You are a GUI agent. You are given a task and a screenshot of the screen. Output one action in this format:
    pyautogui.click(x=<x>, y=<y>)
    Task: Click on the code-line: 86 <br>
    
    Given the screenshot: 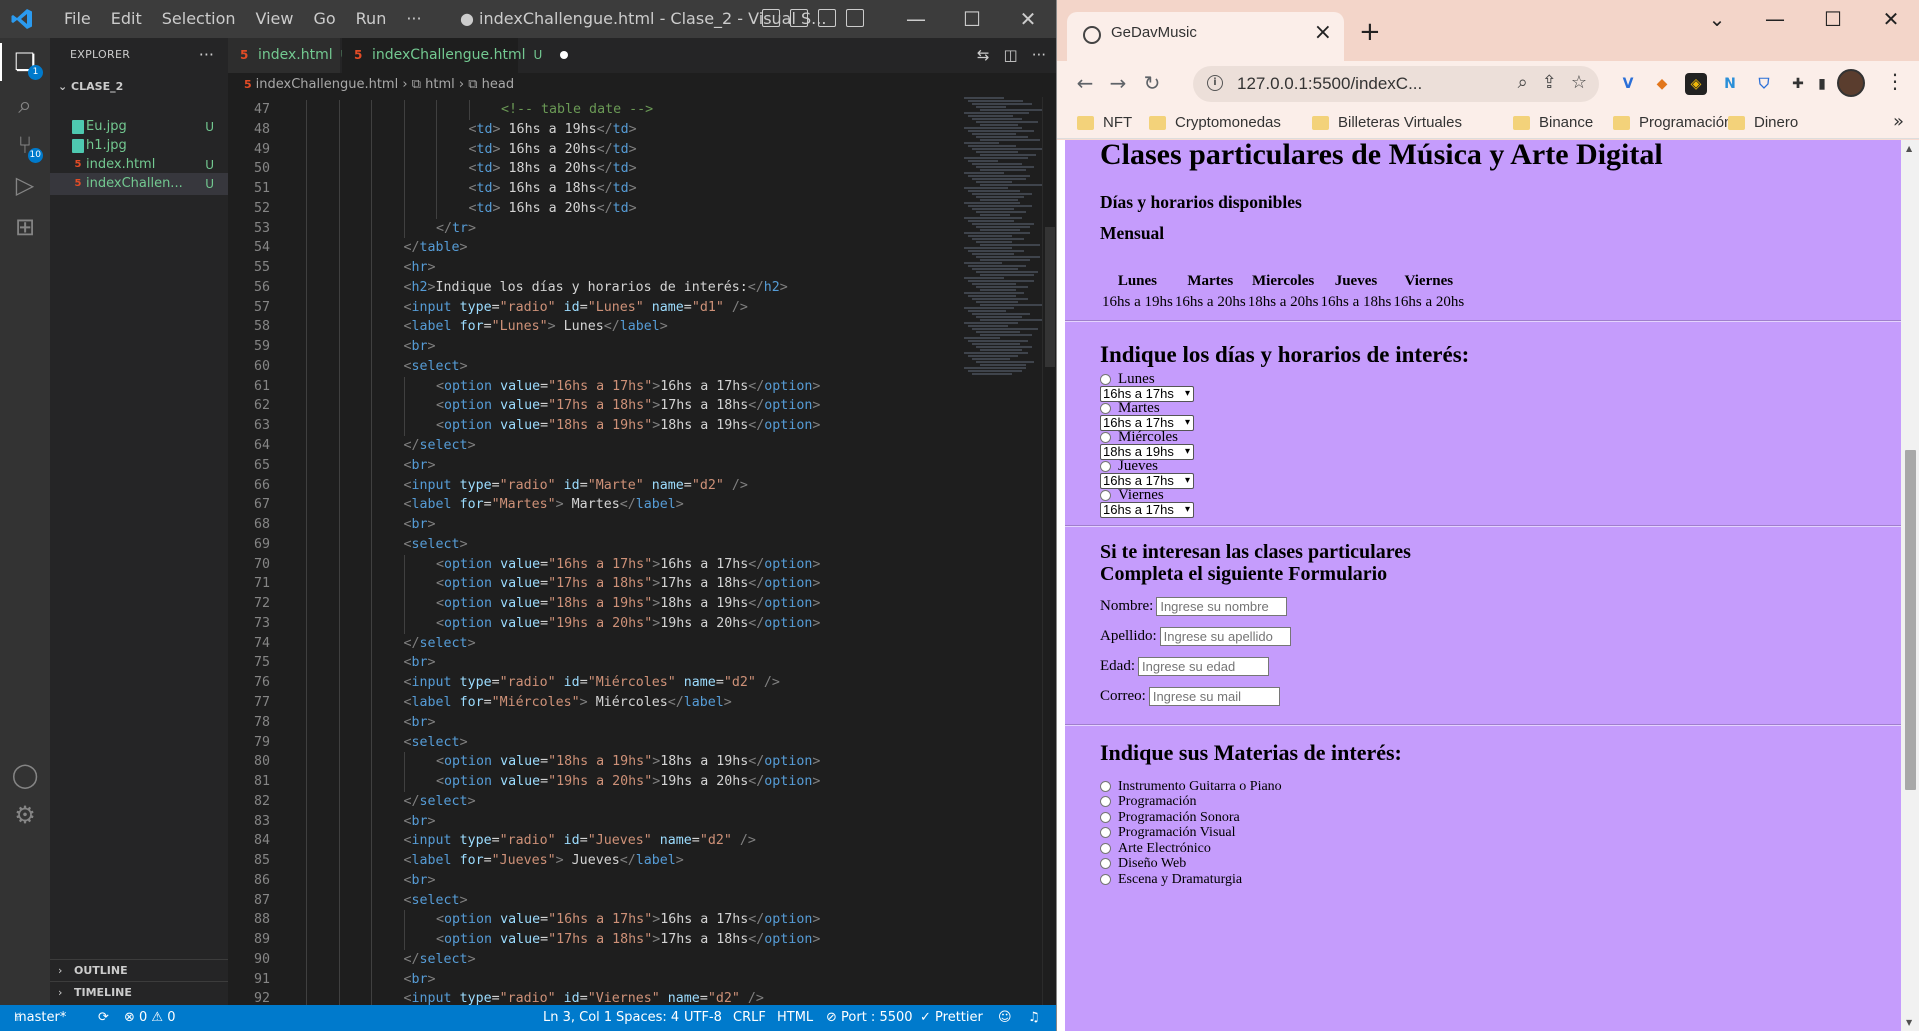 What is the action you would take?
    pyautogui.click(x=598, y=880)
    